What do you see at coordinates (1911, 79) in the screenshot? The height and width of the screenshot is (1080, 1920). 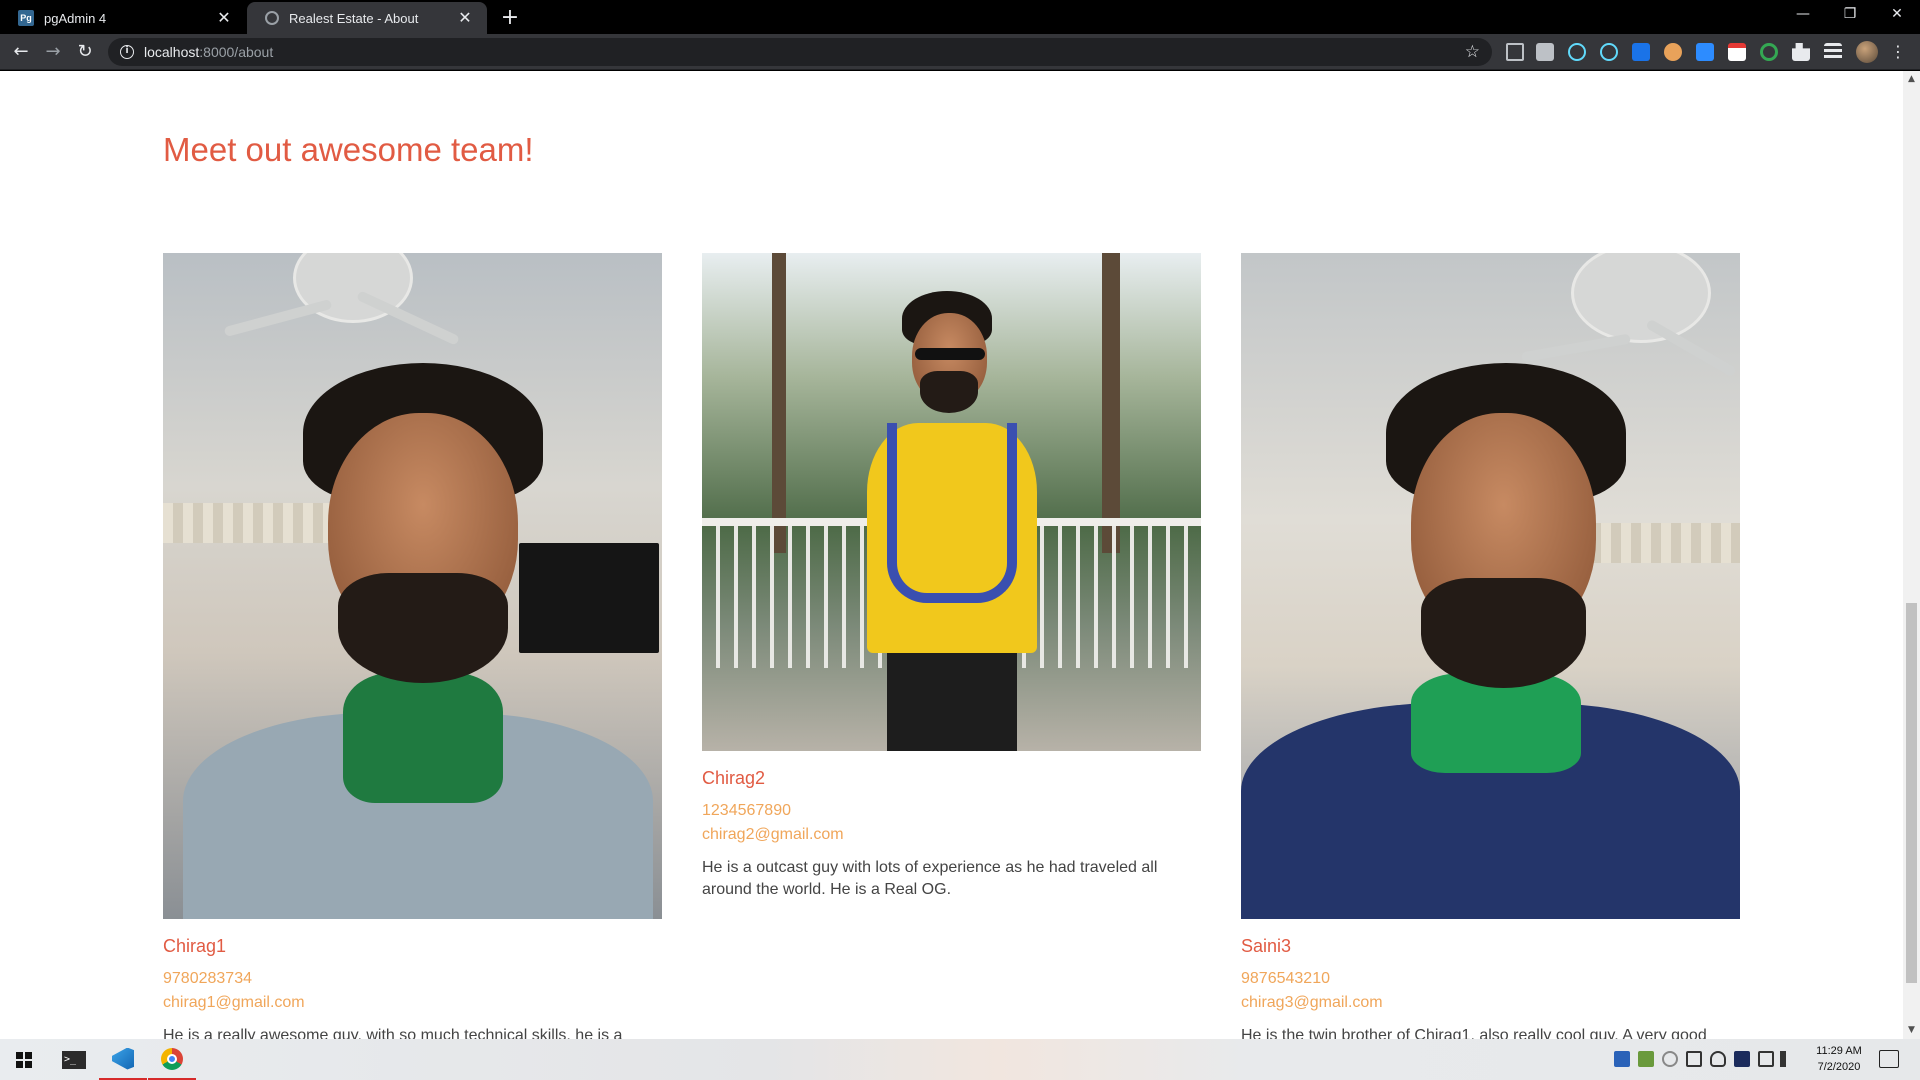 I see `scroll-up-arrow-icon: ▲` at bounding box center [1911, 79].